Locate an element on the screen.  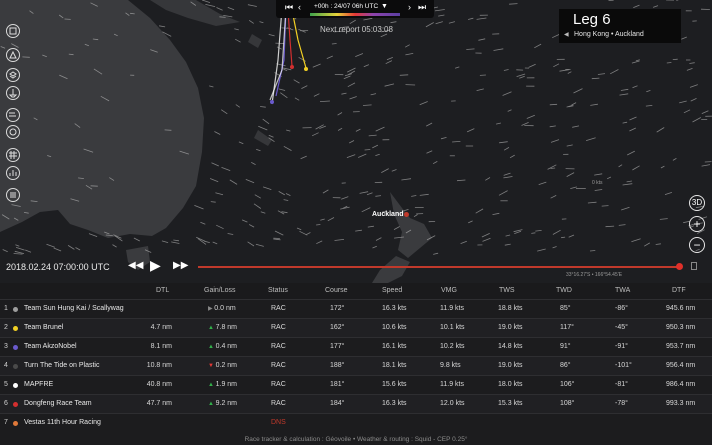
cell-twd: 117° is located at coordinates (567, 327).